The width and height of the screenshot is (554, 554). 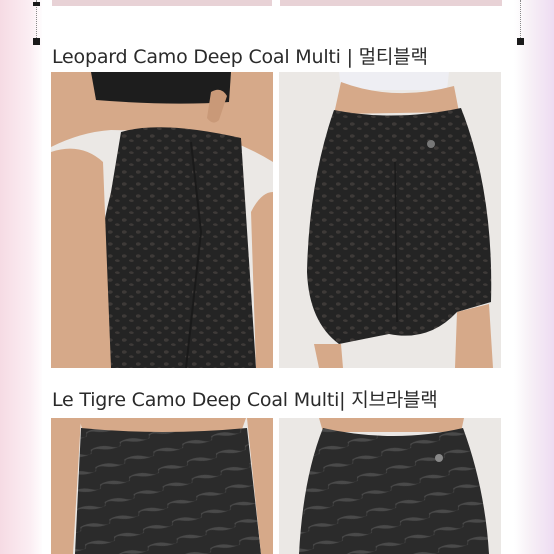 What do you see at coordinates (36, 4) in the screenshot?
I see `selection-handle-corner` at bounding box center [36, 4].